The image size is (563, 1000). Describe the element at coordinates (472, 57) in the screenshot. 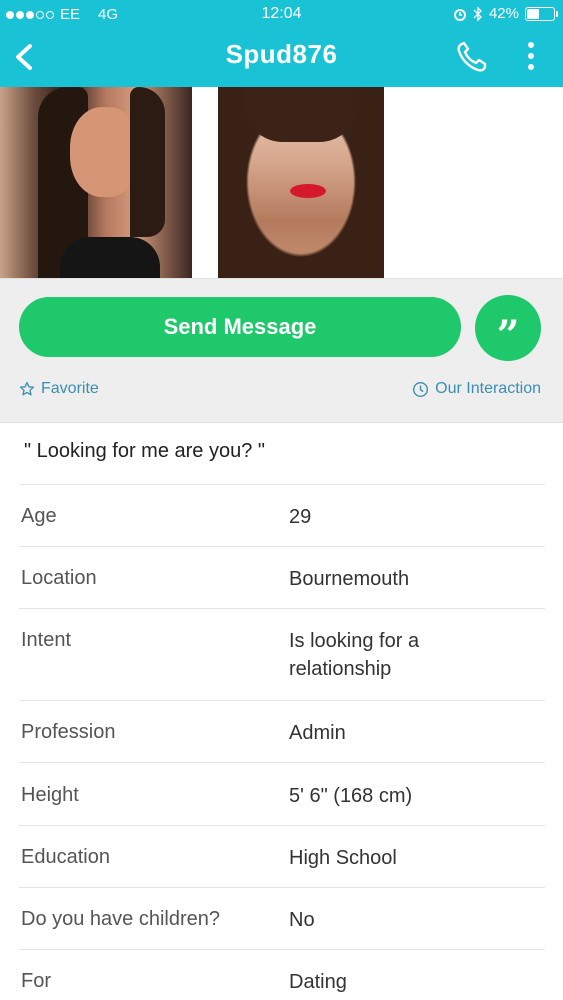

I see `phone-icon` at that location.